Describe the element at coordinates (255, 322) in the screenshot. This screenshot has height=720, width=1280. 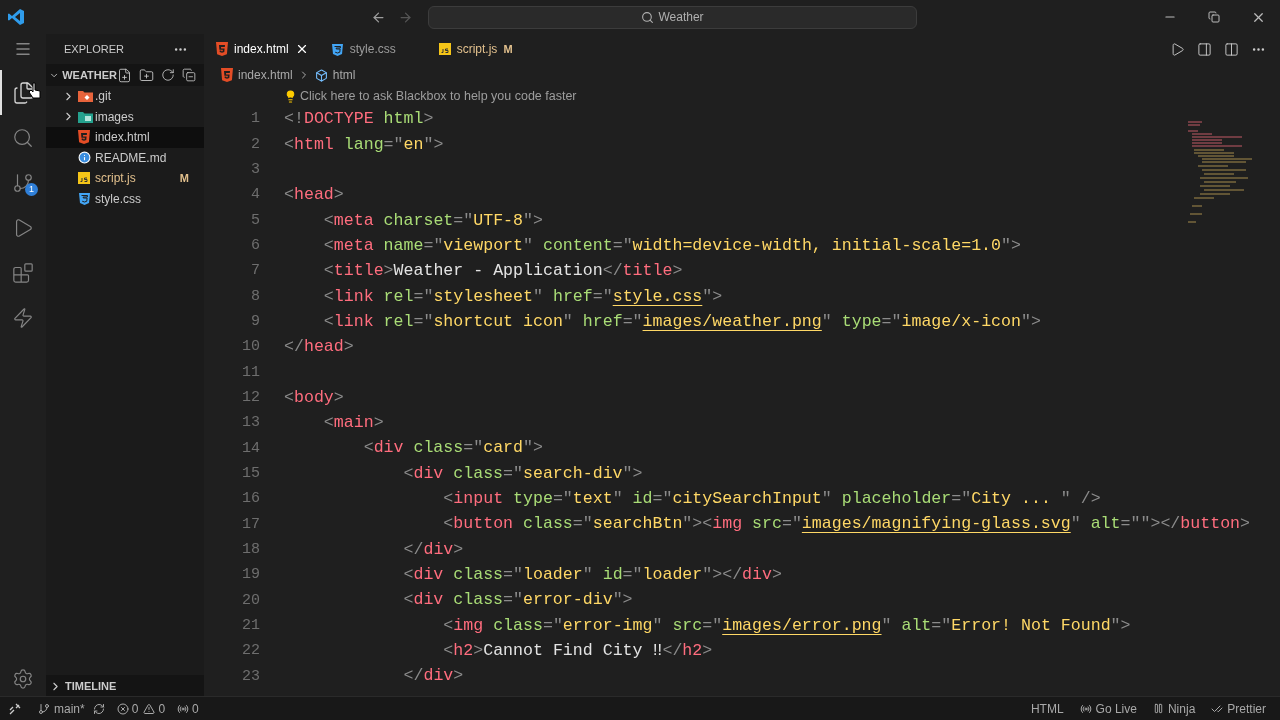
I see `line-number: 9` at that location.